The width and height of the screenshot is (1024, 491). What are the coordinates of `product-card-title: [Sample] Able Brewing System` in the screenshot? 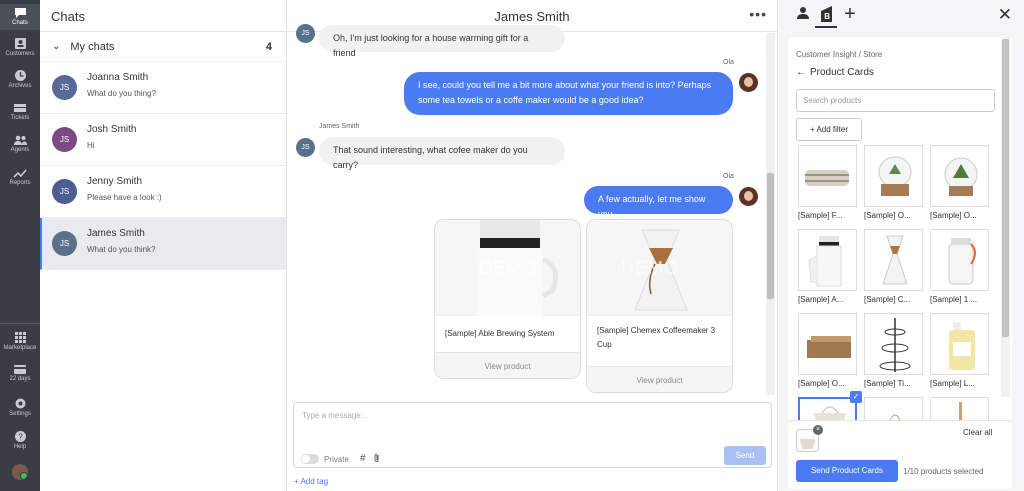 It's located at (507, 334).